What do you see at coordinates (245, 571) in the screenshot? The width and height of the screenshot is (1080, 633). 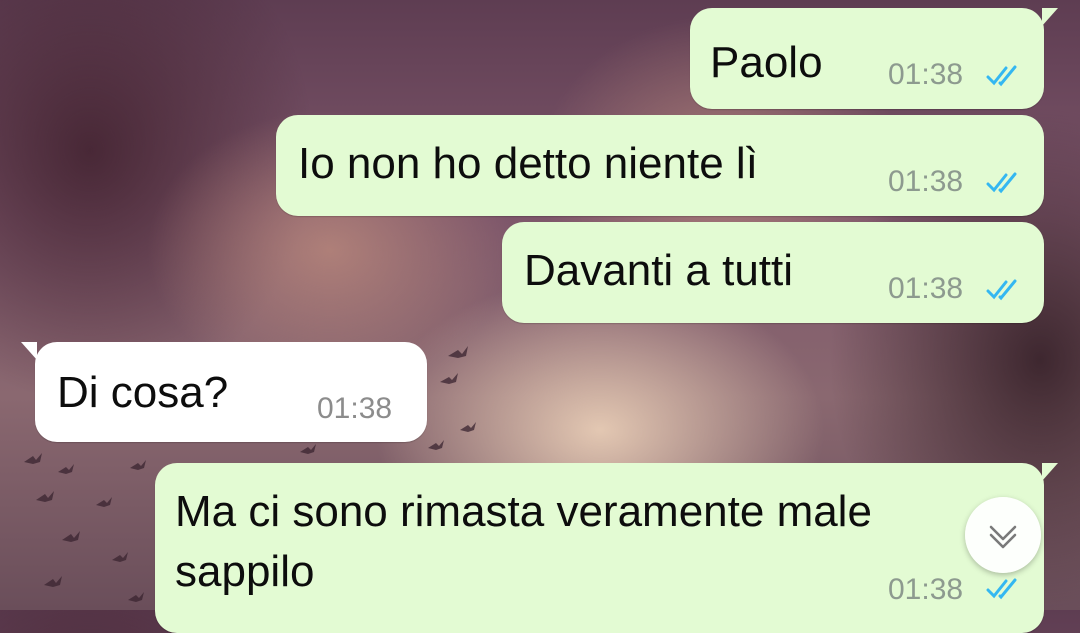 I see `message-text-line-2: sappilo` at bounding box center [245, 571].